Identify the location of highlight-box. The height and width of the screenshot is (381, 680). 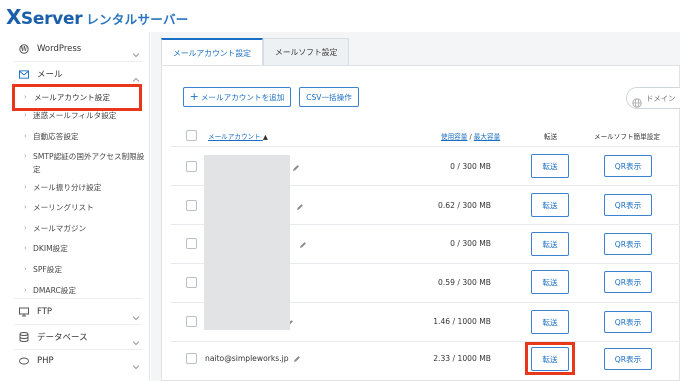
(550, 358).